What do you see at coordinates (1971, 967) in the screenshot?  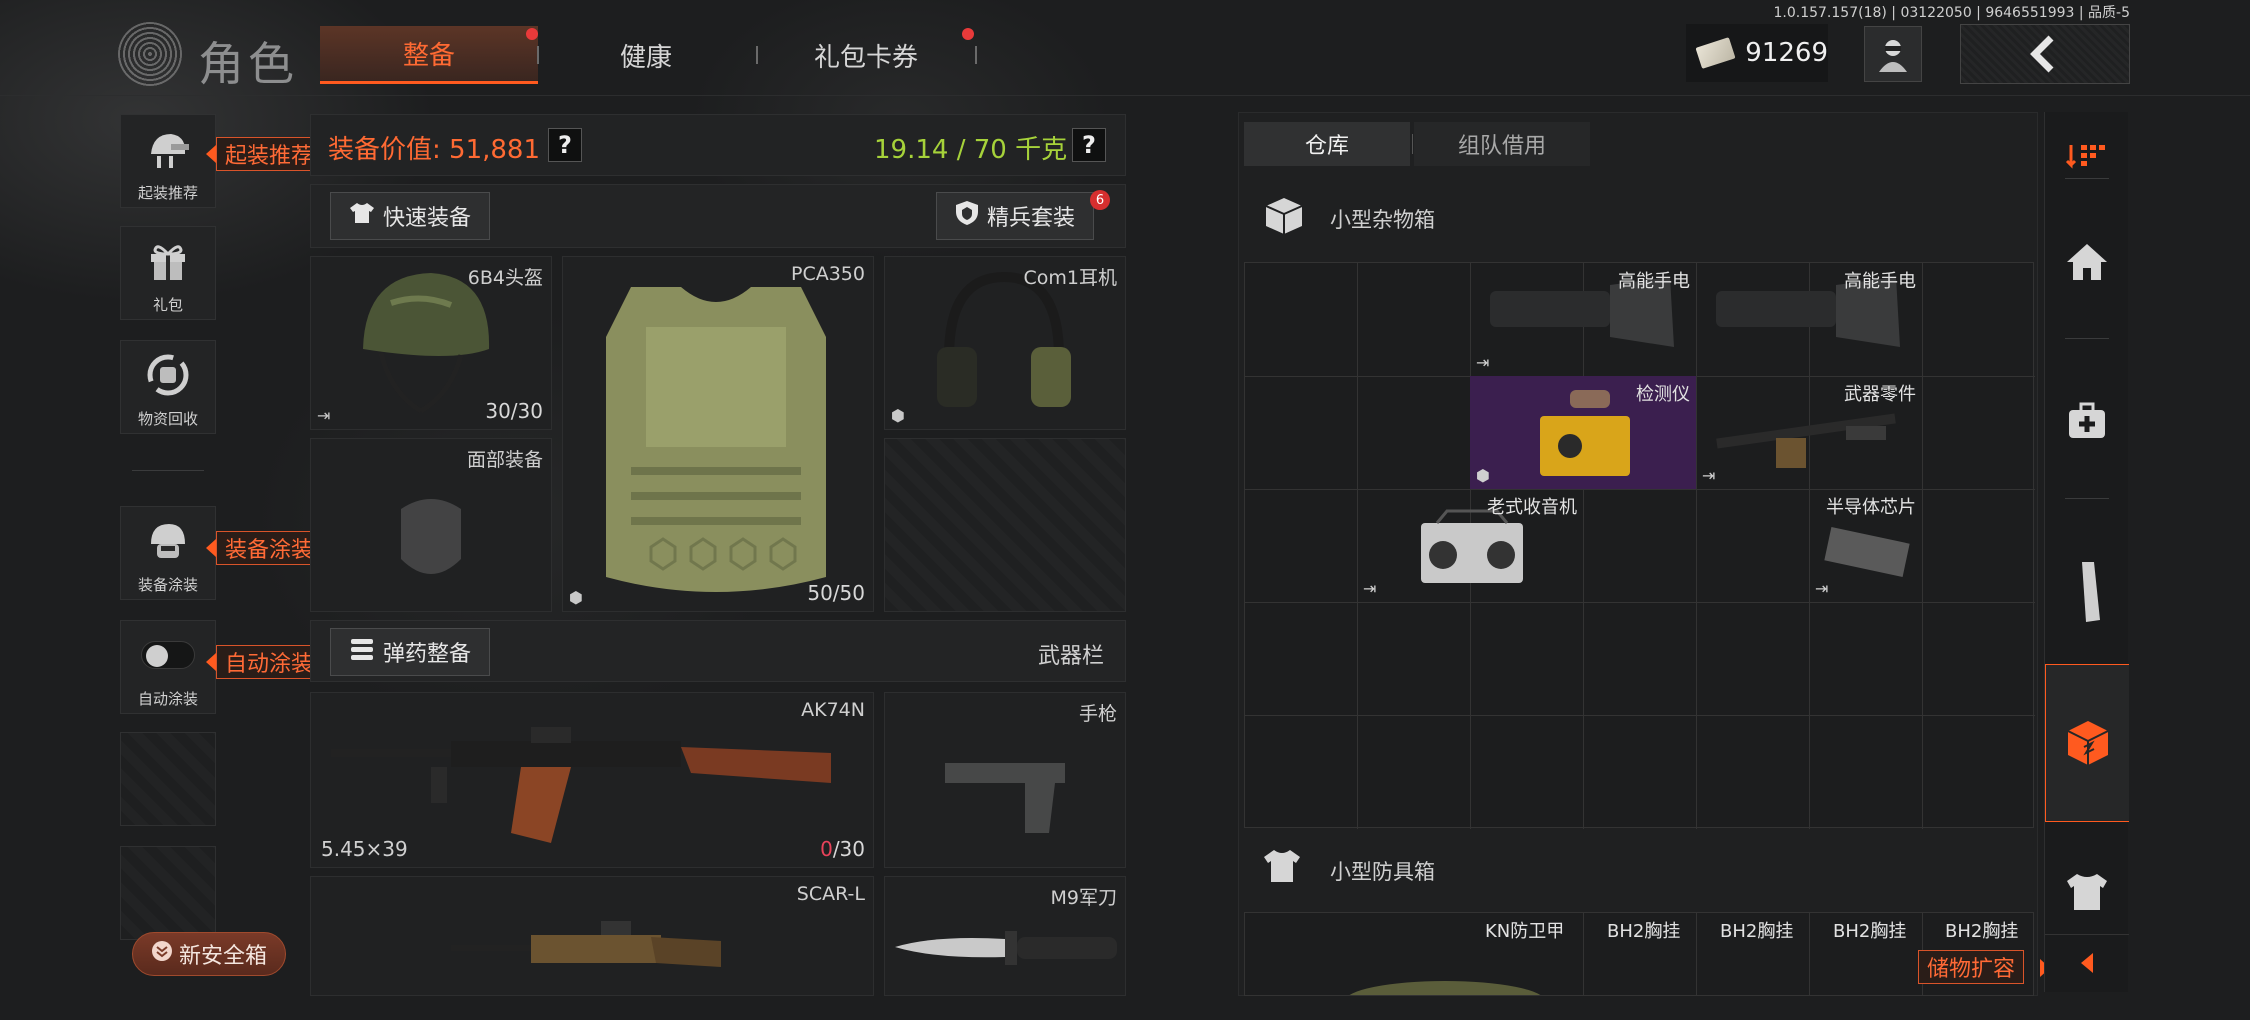 I see `storage-expand-callout: 储物扩容` at bounding box center [1971, 967].